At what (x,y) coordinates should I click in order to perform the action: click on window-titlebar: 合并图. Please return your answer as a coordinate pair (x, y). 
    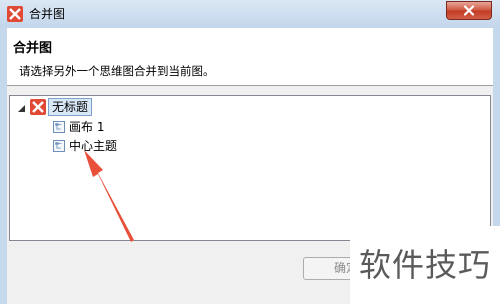
    Looking at the image, I should click on (250, 14).